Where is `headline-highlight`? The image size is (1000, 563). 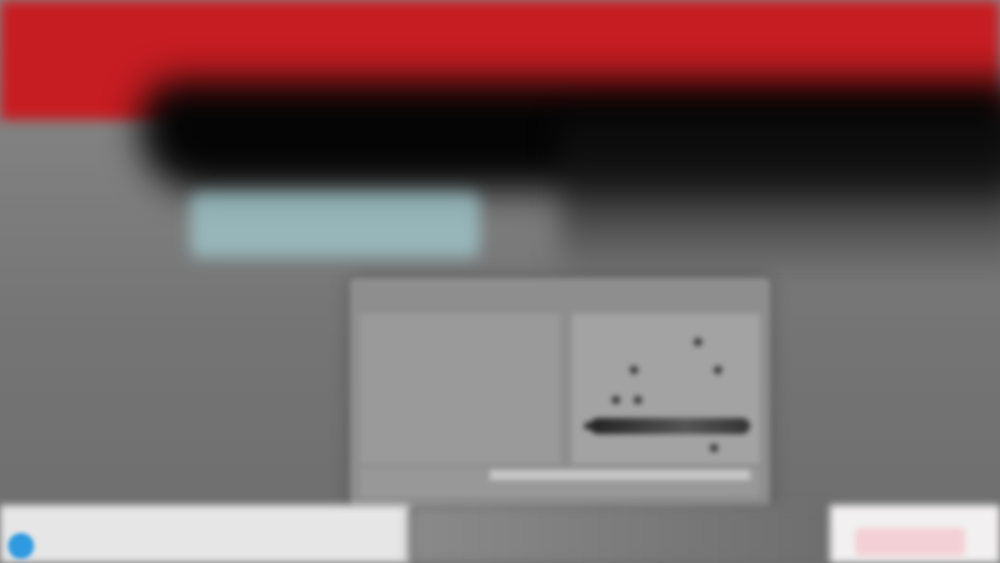 headline-highlight is located at coordinates (335, 225).